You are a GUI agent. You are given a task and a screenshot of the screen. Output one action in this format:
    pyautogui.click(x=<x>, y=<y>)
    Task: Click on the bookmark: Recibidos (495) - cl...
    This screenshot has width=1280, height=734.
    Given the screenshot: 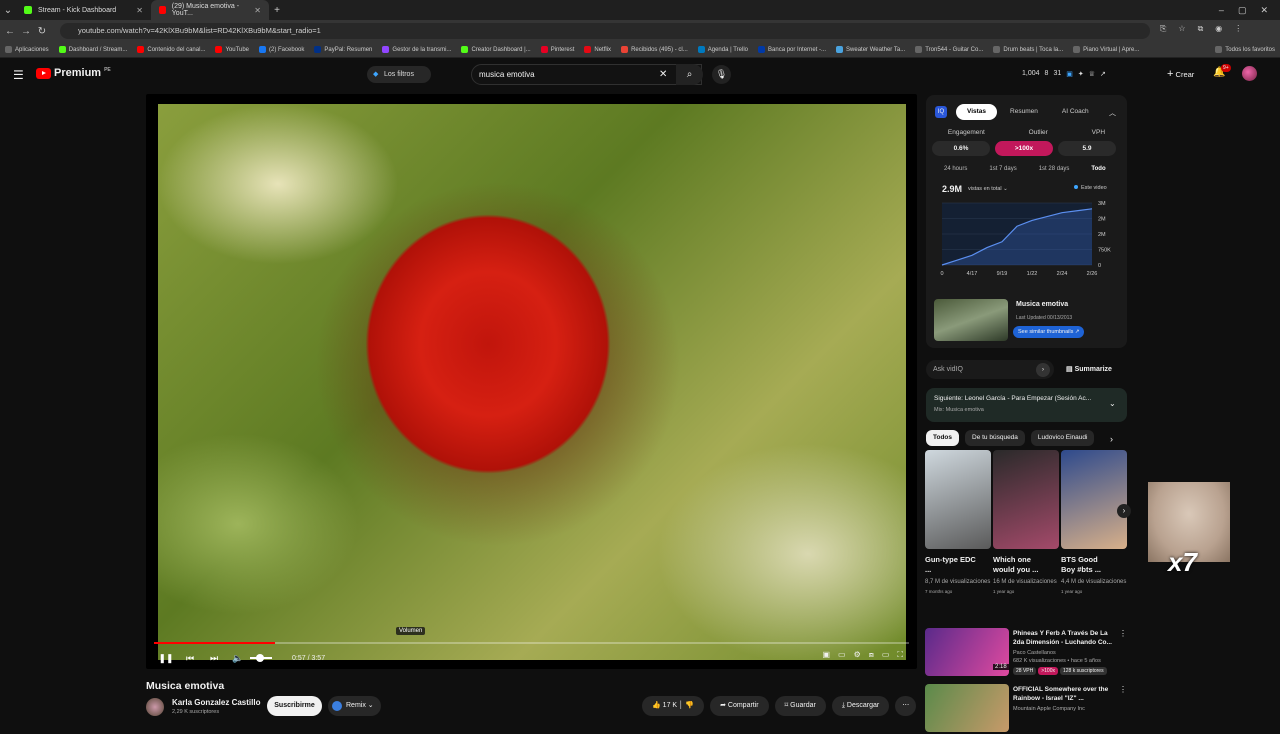 What is the action you would take?
    pyautogui.click(x=654, y=49)
    